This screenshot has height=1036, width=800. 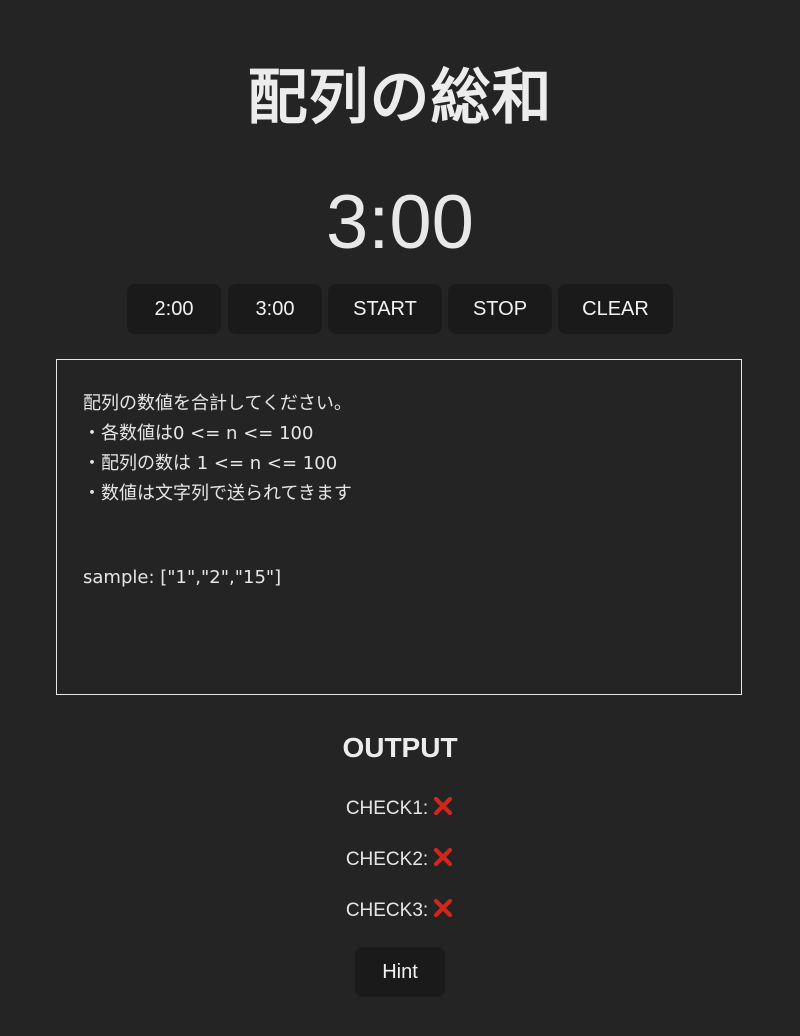 What do you see at coordinates (385, 309) in the screenshot?
I see `start-button: START` at bounding box center [385, 309].